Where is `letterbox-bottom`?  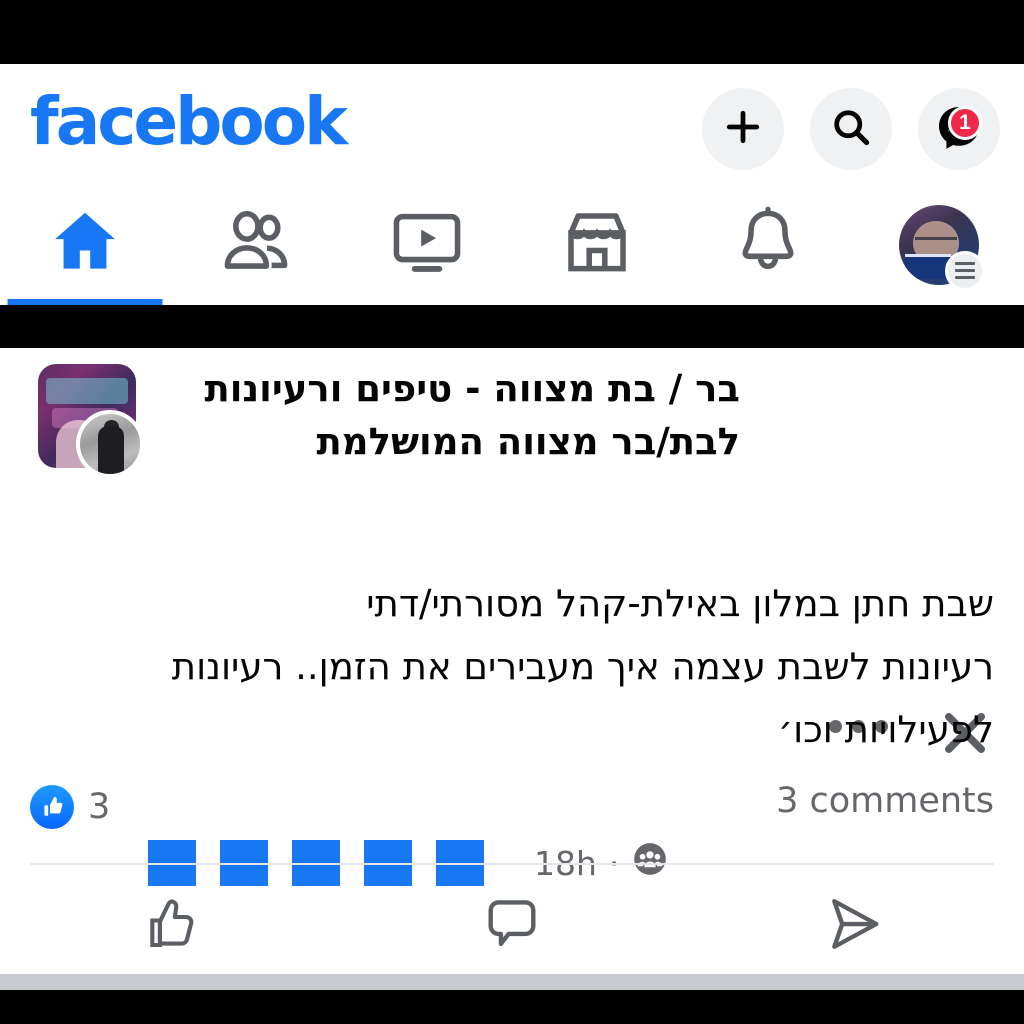
letterbox-bottom is located at coordinates (512, 1007).